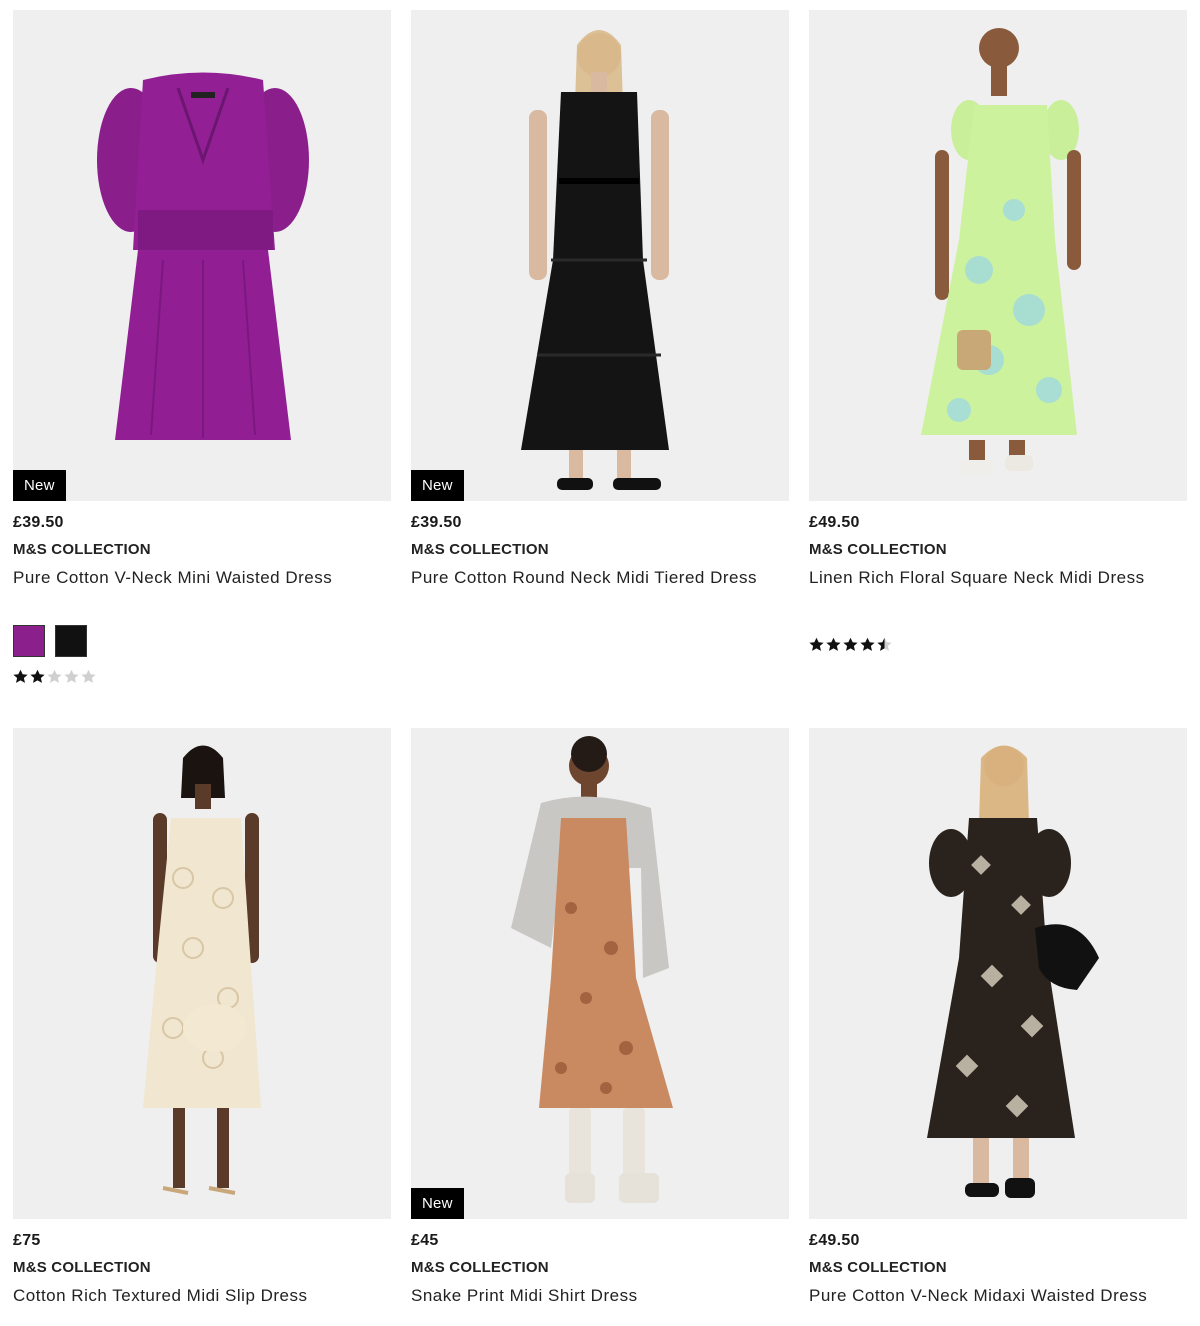 The image size is (1200, 1326). What do you see at coordinates (71, 641) in the screenshot?
I see `swatch-black` at bounding box center [71, 641].